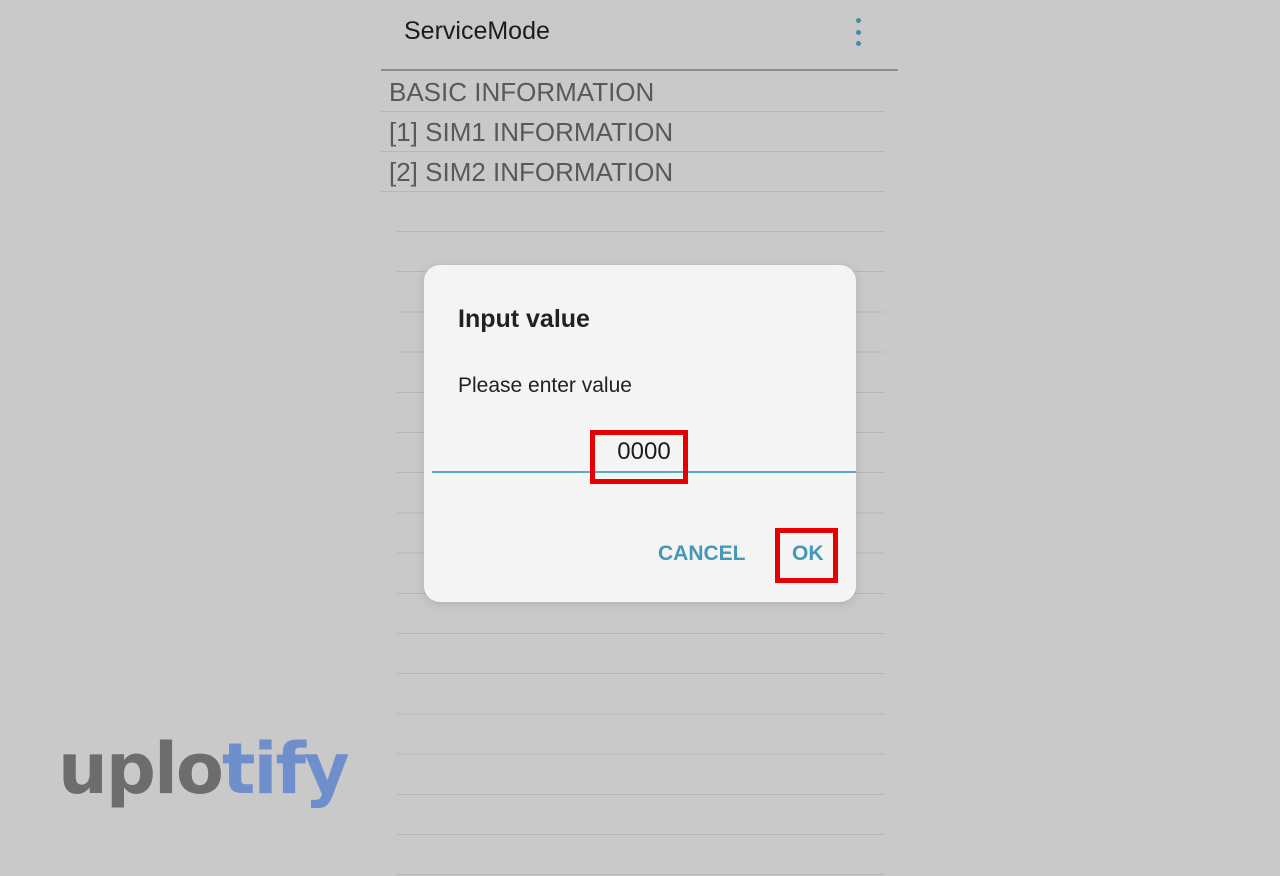 This screenshot has height=876, width=1280. What do you see at coordinates (639, 70) in the screenshot?
I see `app-bar-divider` at bounding box center [639, 70].